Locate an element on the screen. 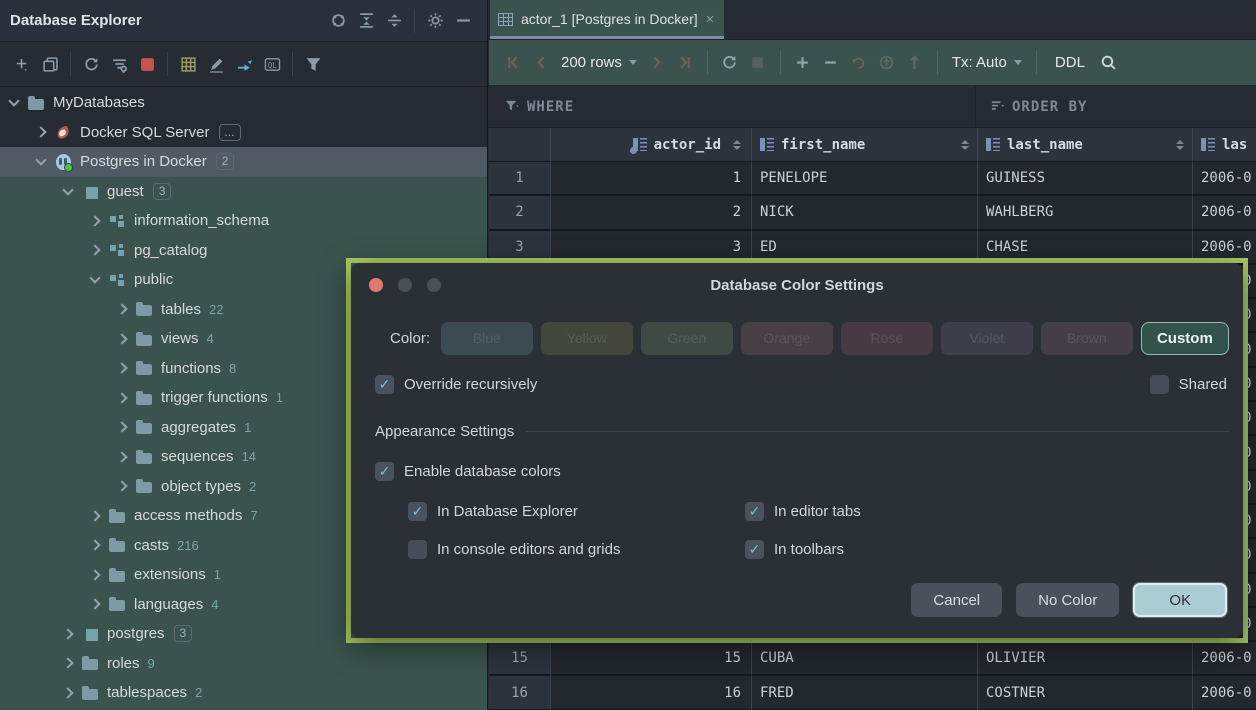  tree-item-roles: roles 9 is located at coordinates (243, 664).